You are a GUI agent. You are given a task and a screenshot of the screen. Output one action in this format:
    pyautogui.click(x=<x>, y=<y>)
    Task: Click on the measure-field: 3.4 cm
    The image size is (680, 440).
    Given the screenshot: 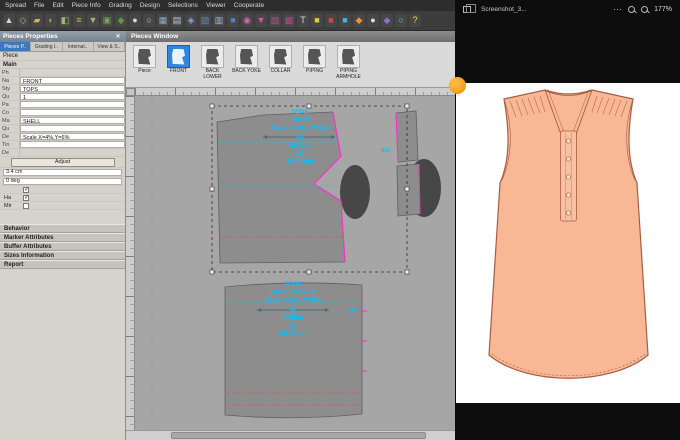 What is the action you would take?
    pyautogui.click(x=62, y=172)
    